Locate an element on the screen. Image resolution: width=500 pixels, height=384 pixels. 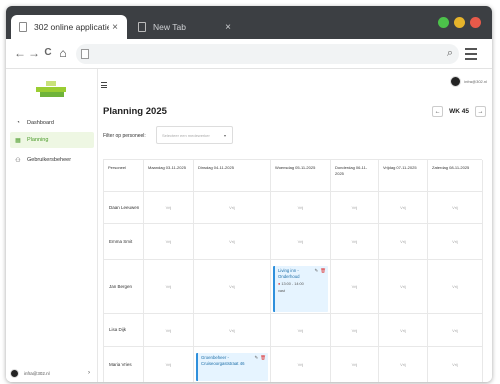
tab-302-online: 302 online applicaties × is located at coordinates (69, 27).